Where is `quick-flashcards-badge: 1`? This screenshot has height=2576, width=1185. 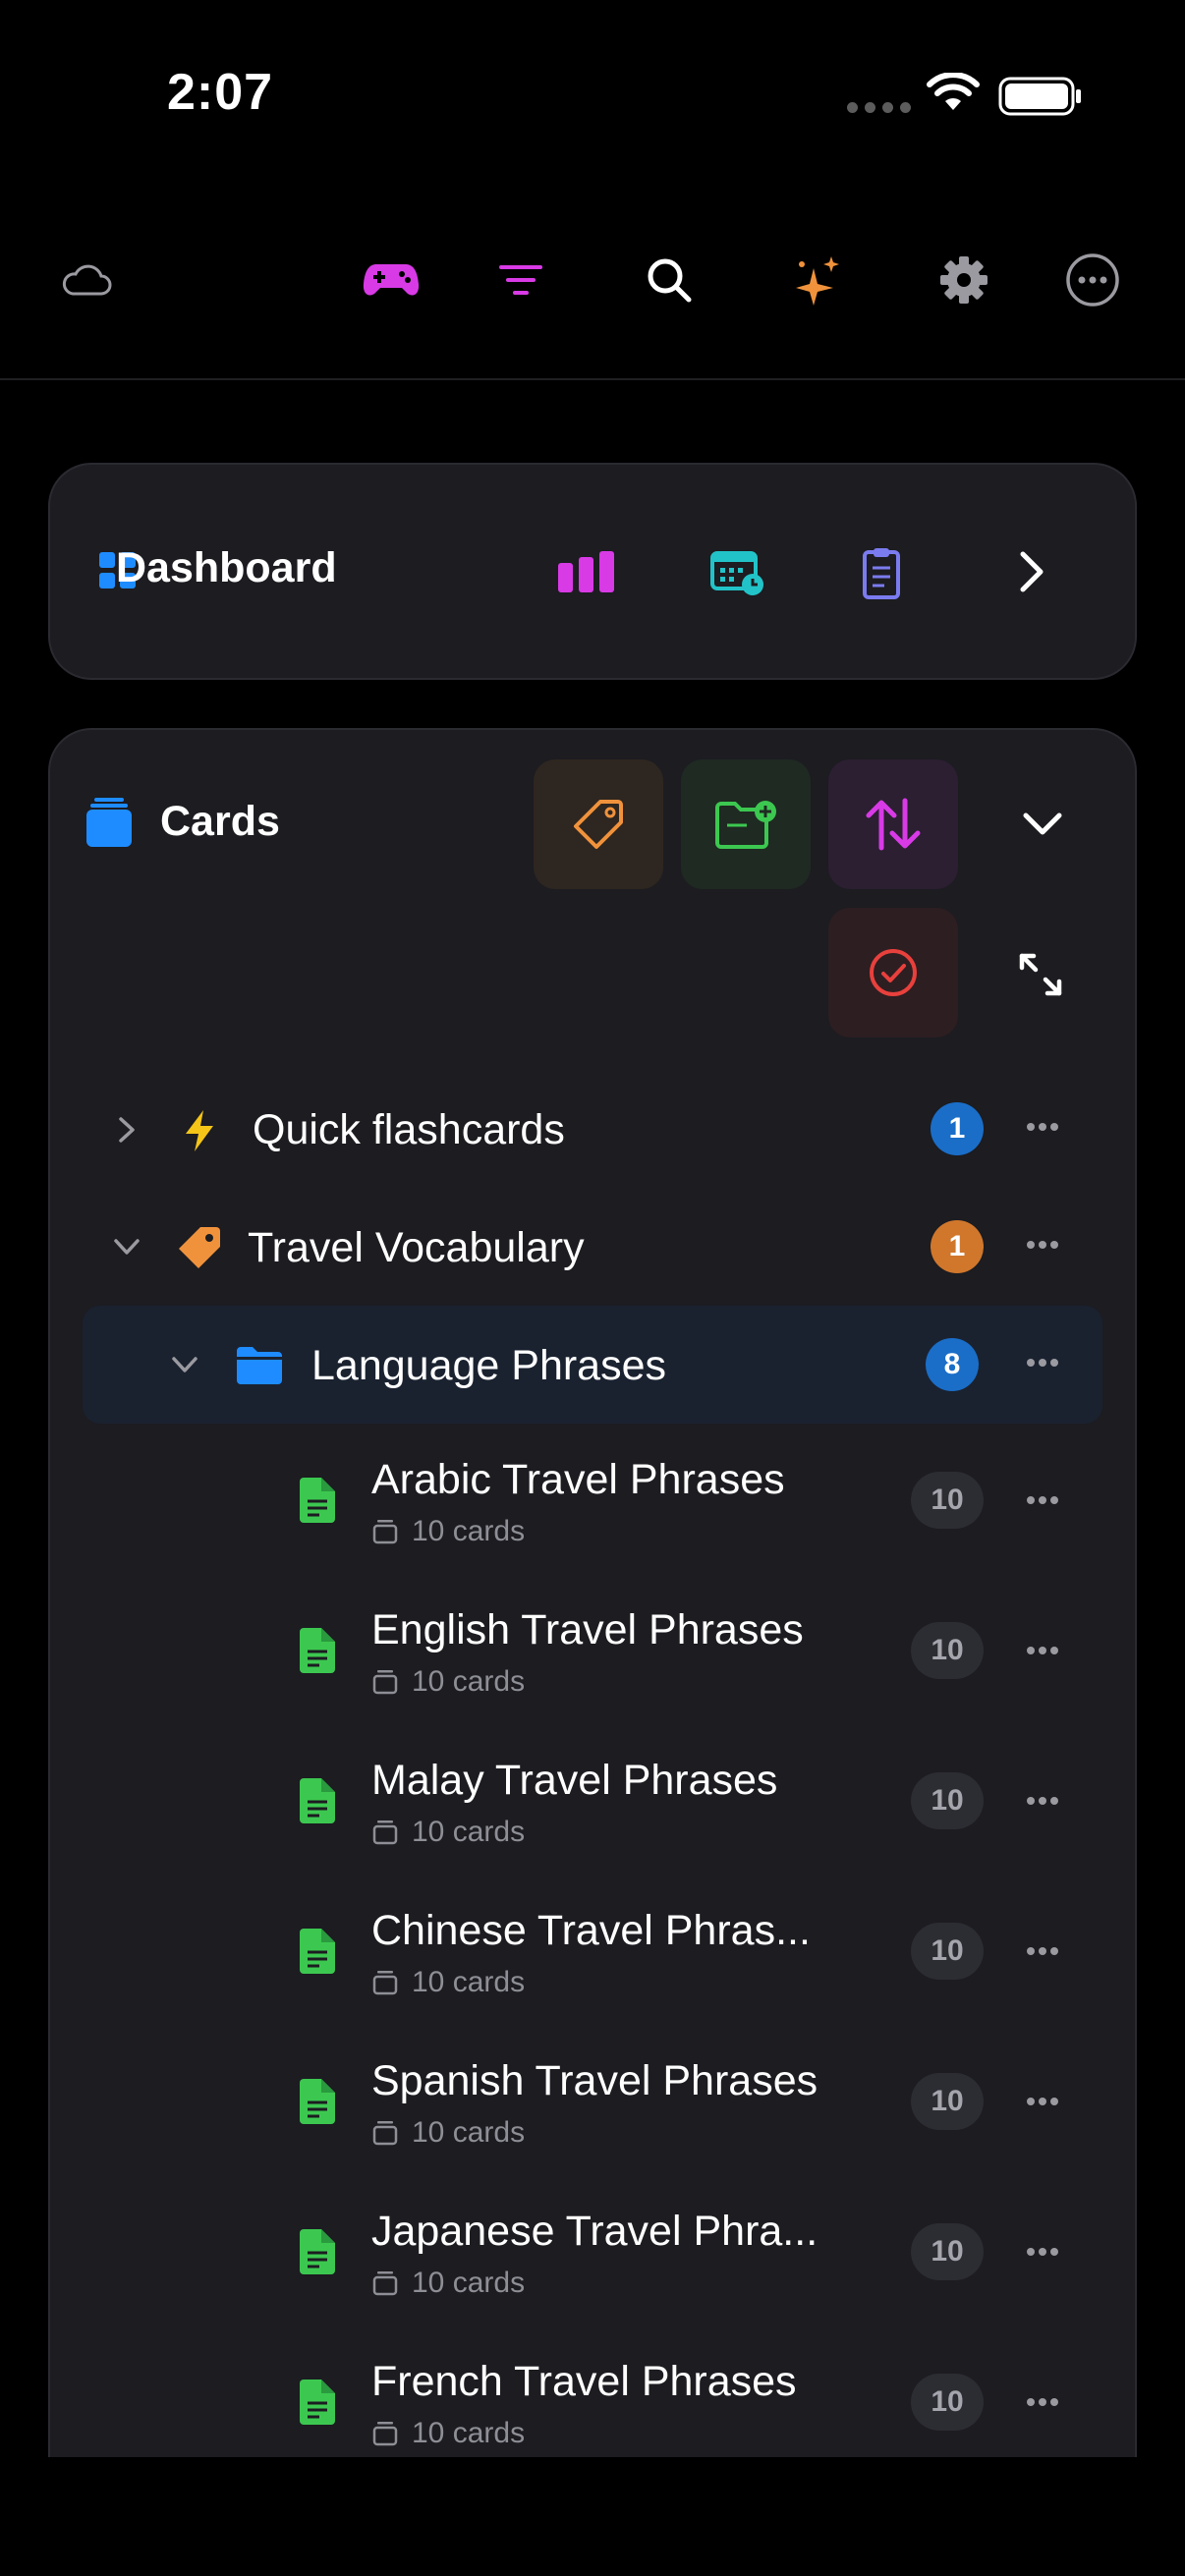
quick-flashcards-badge: 1 is located at coordinates (958, 1128).